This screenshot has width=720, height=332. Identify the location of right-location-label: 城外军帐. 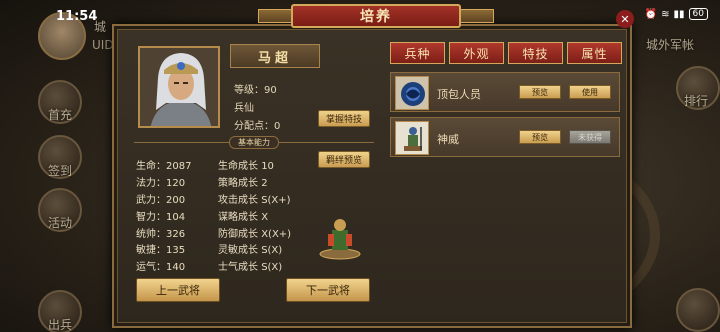
(670, 45).